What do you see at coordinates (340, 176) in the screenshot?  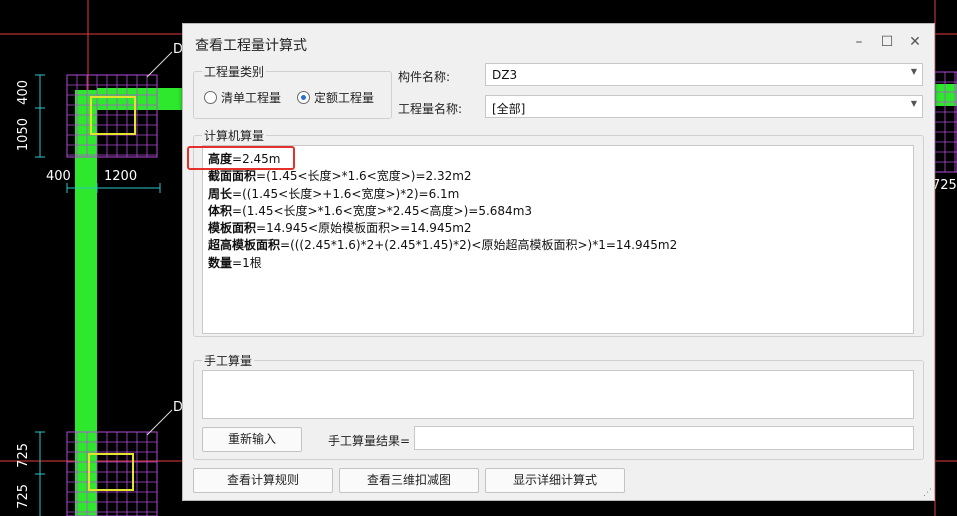 I see `calc-line: 截面面积=(1.45<长度>*1.6<宽度>)=2.32m2` at bounding box center [340, 176].